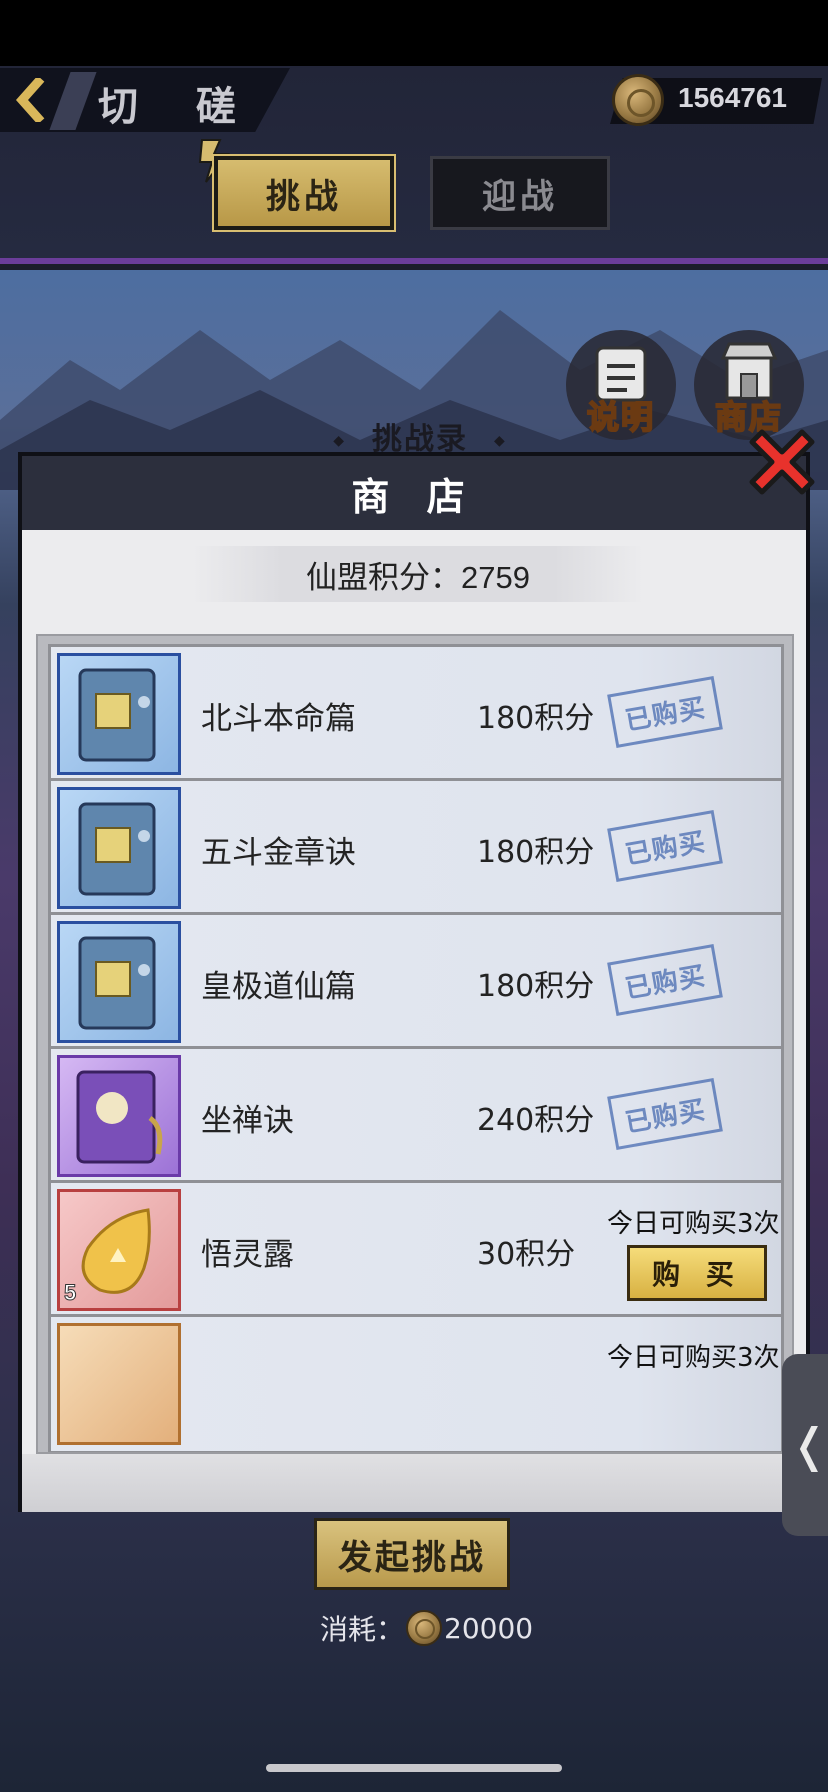 This screenshot has width=828, height=1792. Describe the element at coordinates (414, 1483) in the screenshot. I see `dialog-footer` at that location.